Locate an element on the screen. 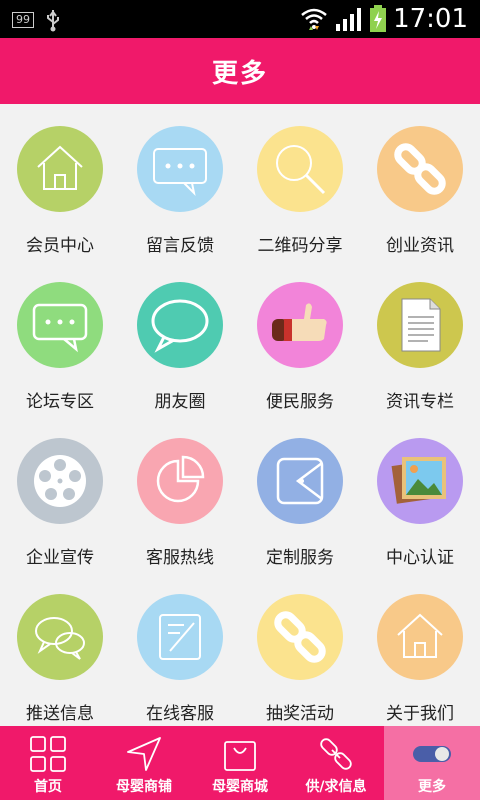 Image resolution: width=480 pixels, height=800 pixels. tab-label: 首页 is located at coordinates (48, 787).